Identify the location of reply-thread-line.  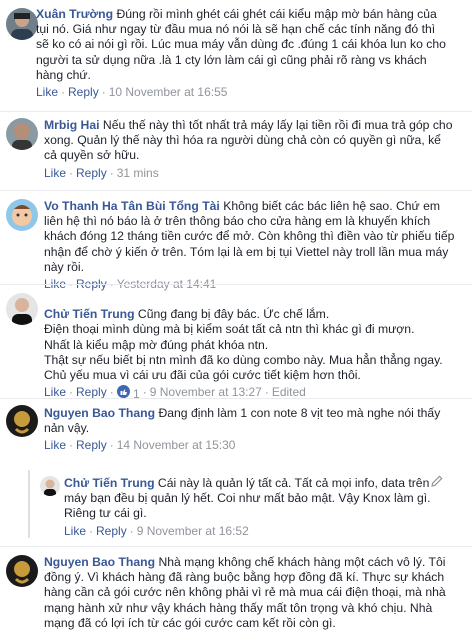
(29, 504).